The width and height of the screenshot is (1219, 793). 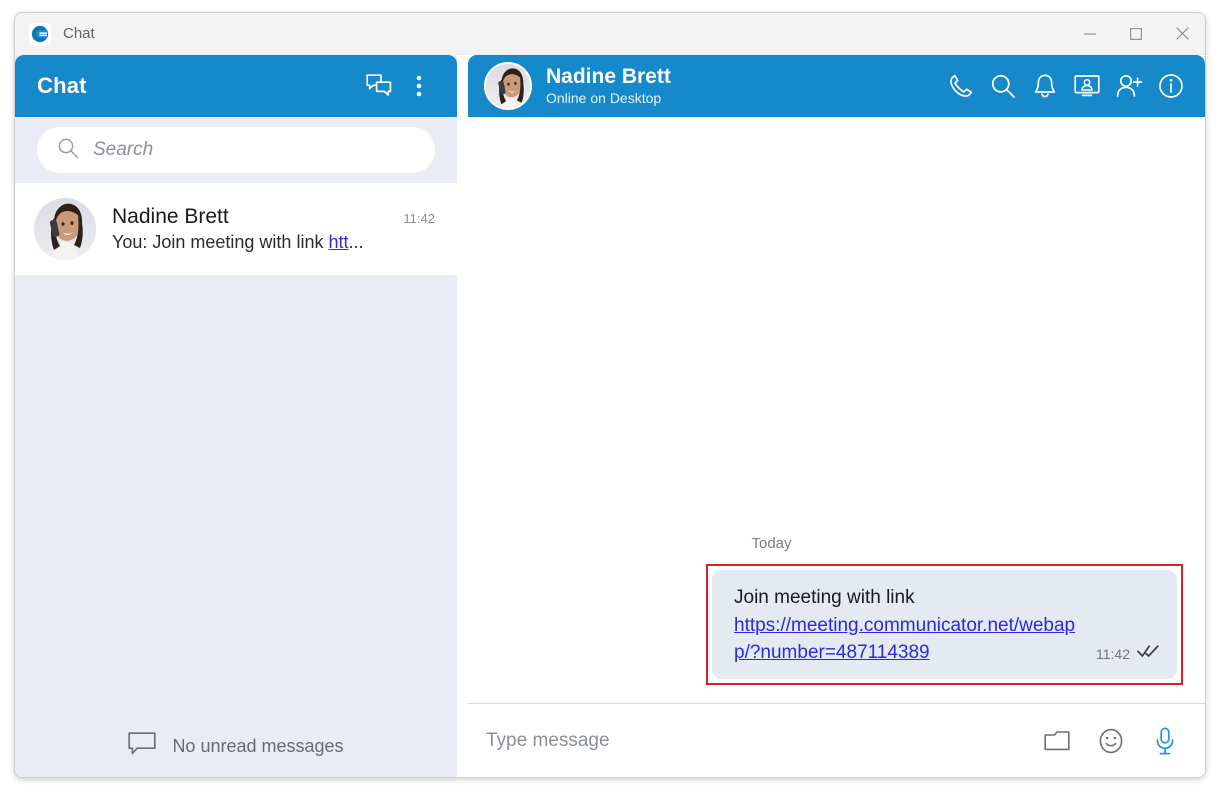 I want to click on sidebar-title: Chat, so click(x=62, y=85).